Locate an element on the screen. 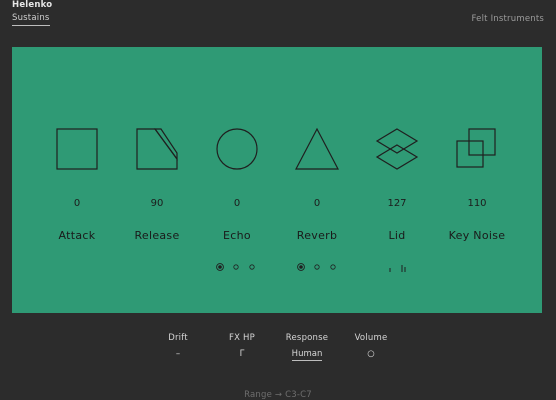  drift-label: Drift is located at coordinates (178, 338).